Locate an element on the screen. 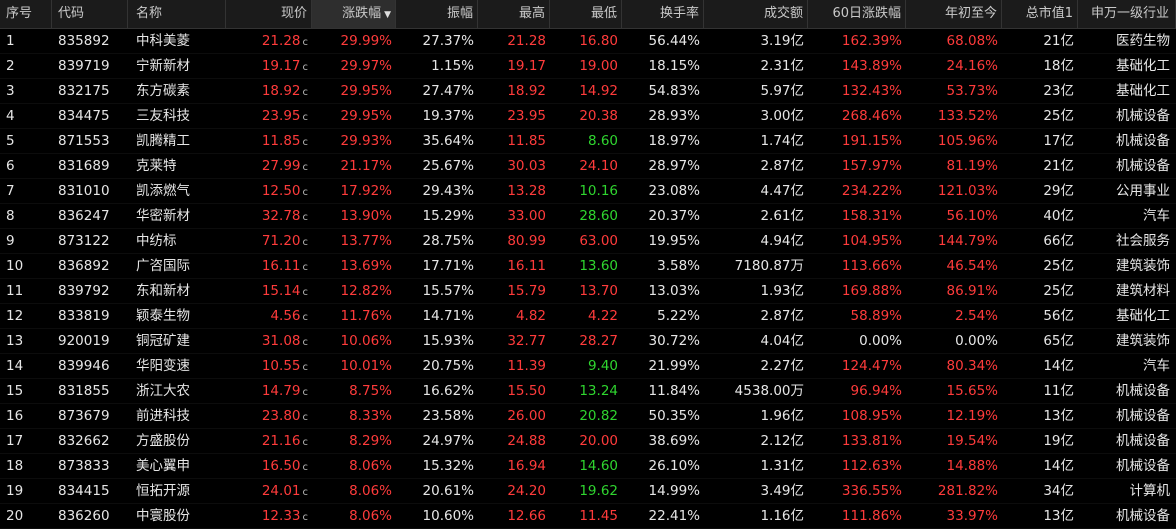 The height and width of the screenshot is (529, 1176). turnover-rate: 38.69% is located at coordinates (674, 441).